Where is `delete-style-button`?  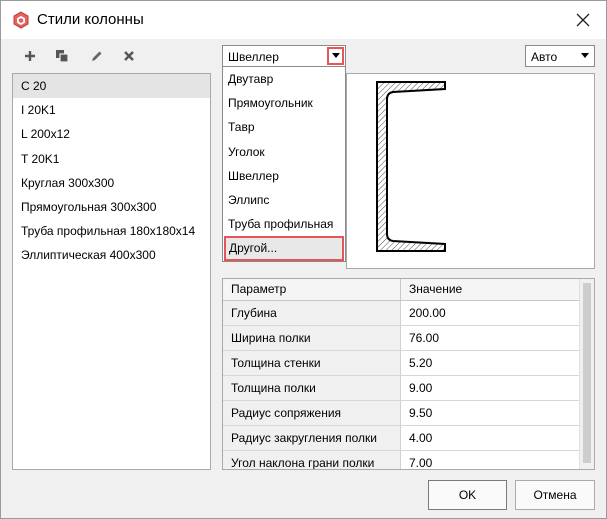
delete-style-button is located at coordinates (129, 56).